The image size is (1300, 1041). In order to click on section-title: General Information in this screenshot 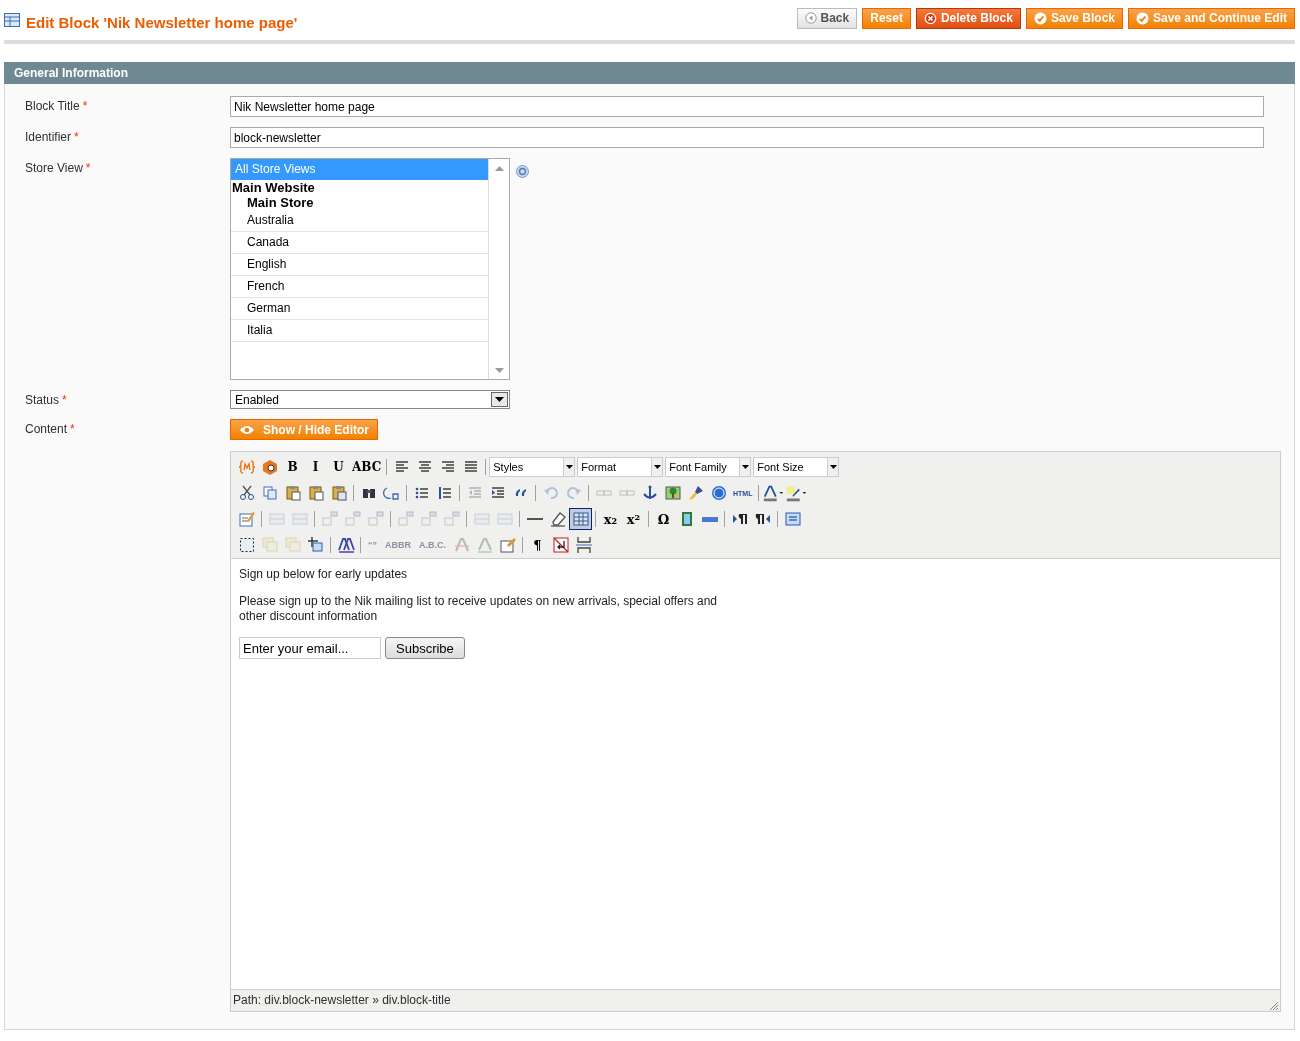, I will do `click(71, 73)`.